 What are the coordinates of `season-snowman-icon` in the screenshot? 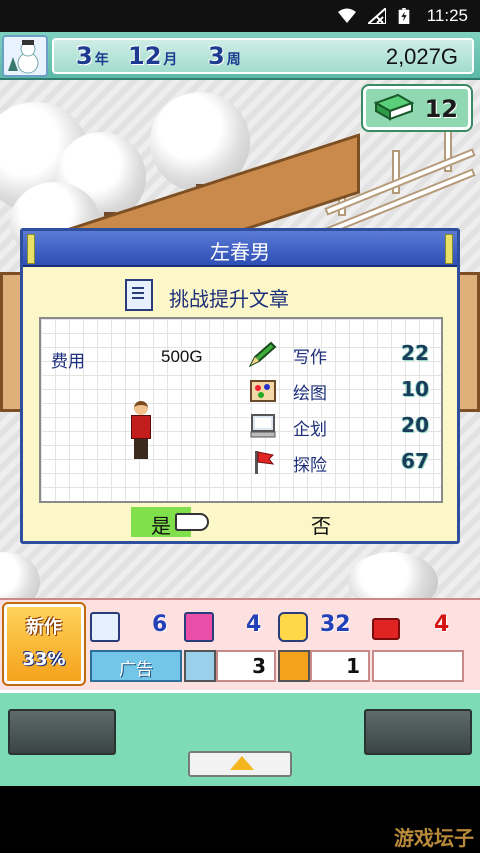 It's located at (25, 56).